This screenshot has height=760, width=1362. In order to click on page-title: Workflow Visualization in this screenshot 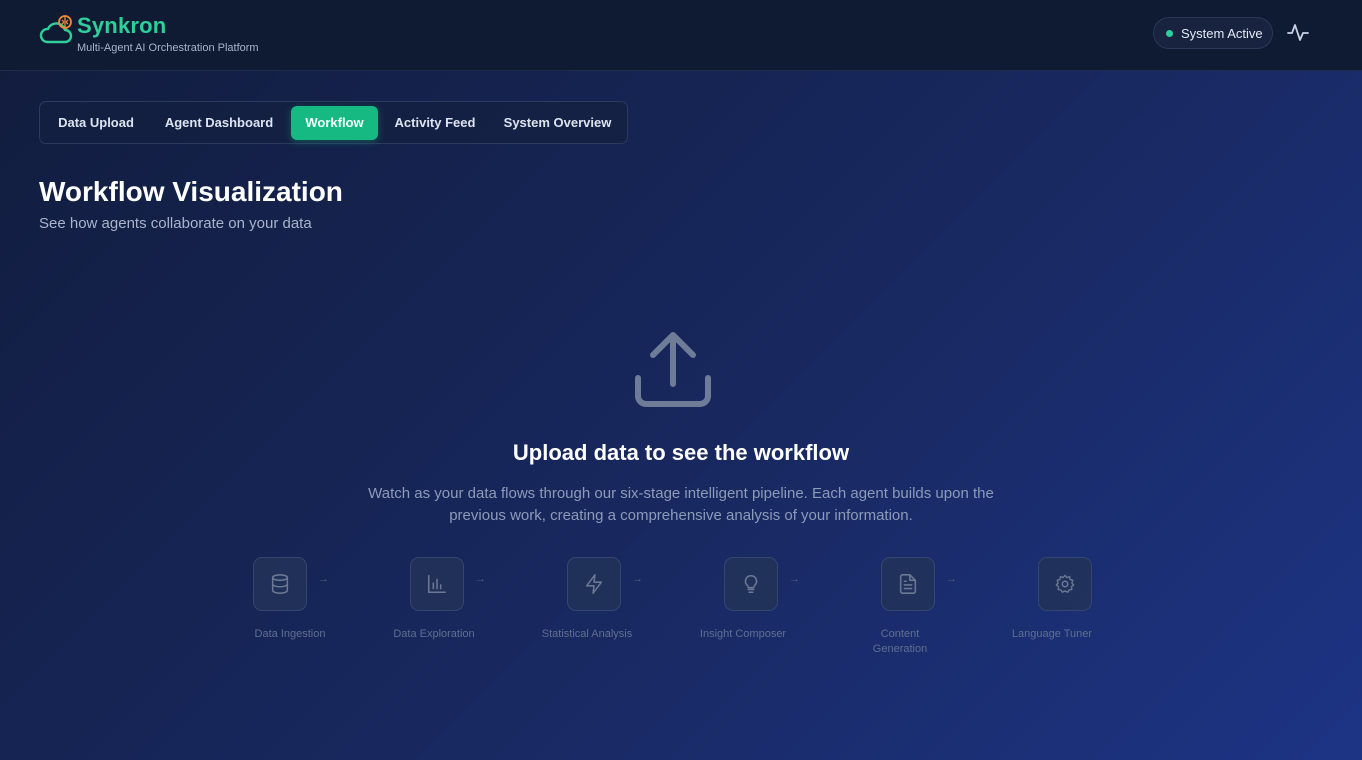, I will do `click(191, 191)`.